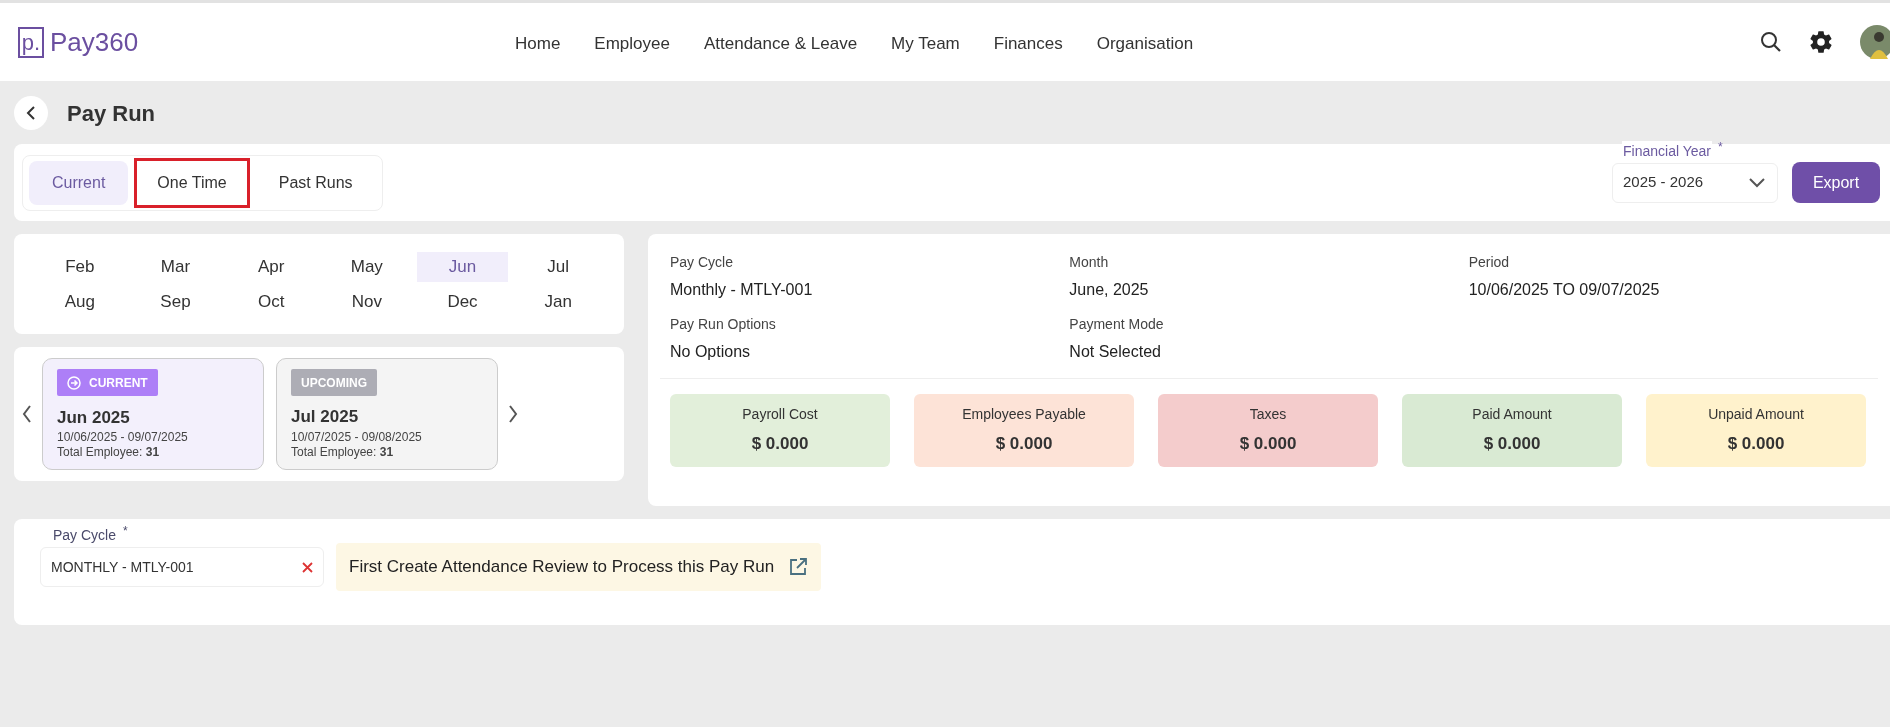 The image size is (1890, 727). Describe the element at coordinates (1875, 42) in the screenshot. I see `avatar` at that location.